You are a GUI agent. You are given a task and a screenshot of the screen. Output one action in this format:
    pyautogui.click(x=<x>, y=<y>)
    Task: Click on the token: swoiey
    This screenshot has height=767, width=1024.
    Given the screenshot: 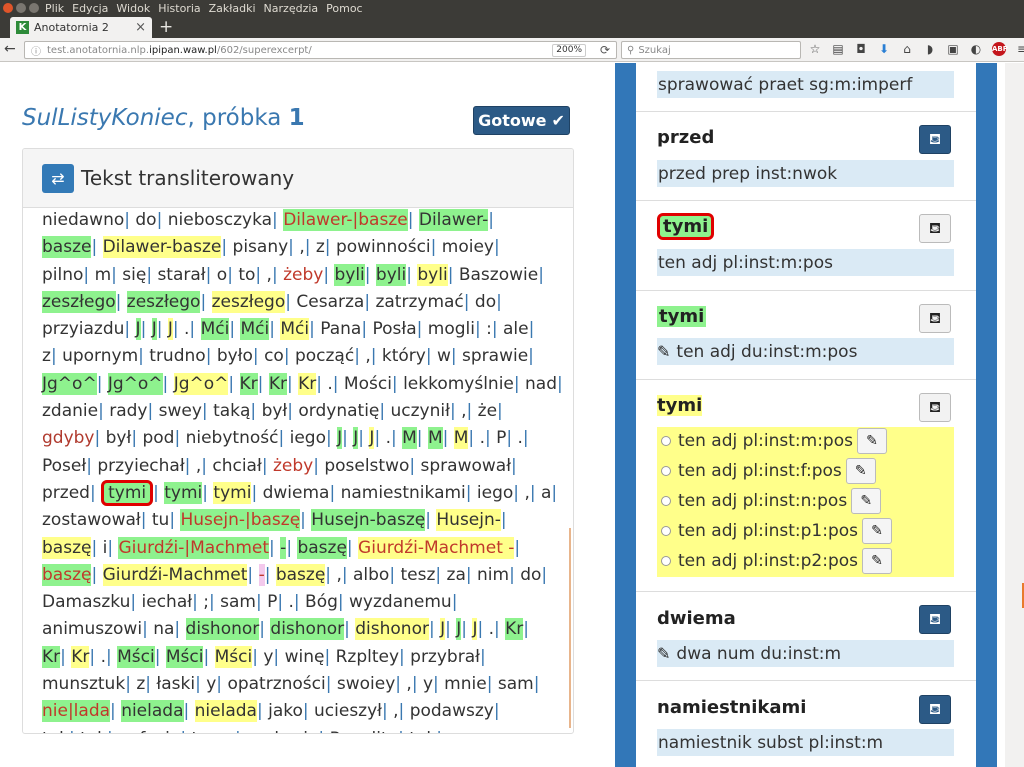 What is the action you would take?
    pyautogui.click(x=366, y=684)
    